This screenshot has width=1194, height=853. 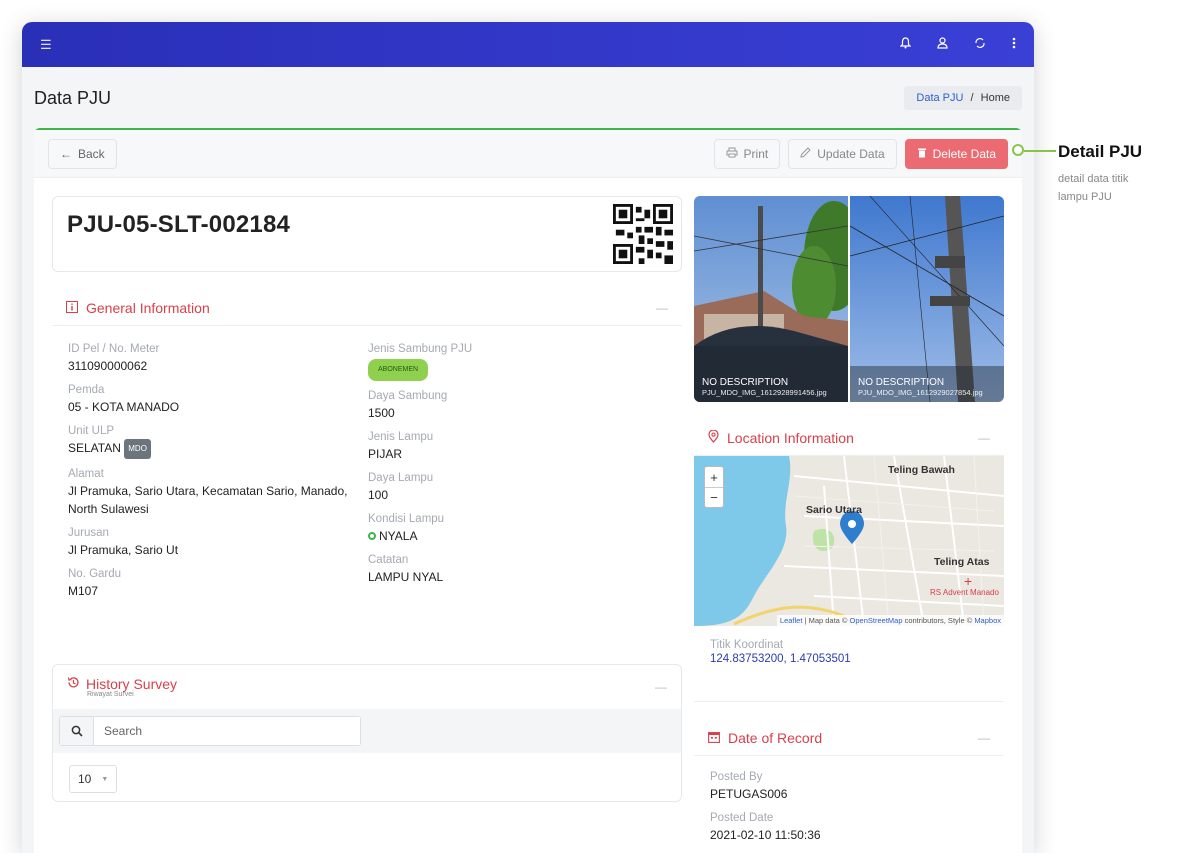 I want to click on user-icon, so click(x=942, y=44).